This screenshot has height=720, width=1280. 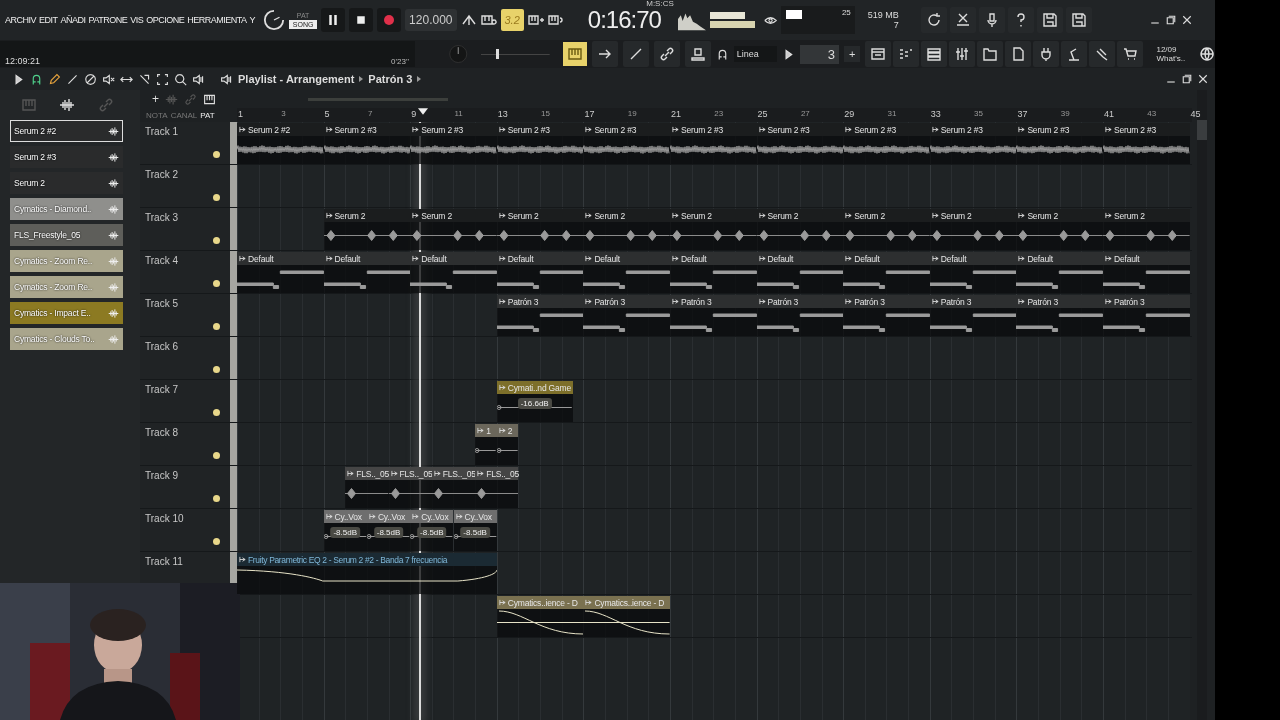 I want to click on folder-icon, so click(x=990, y=54).